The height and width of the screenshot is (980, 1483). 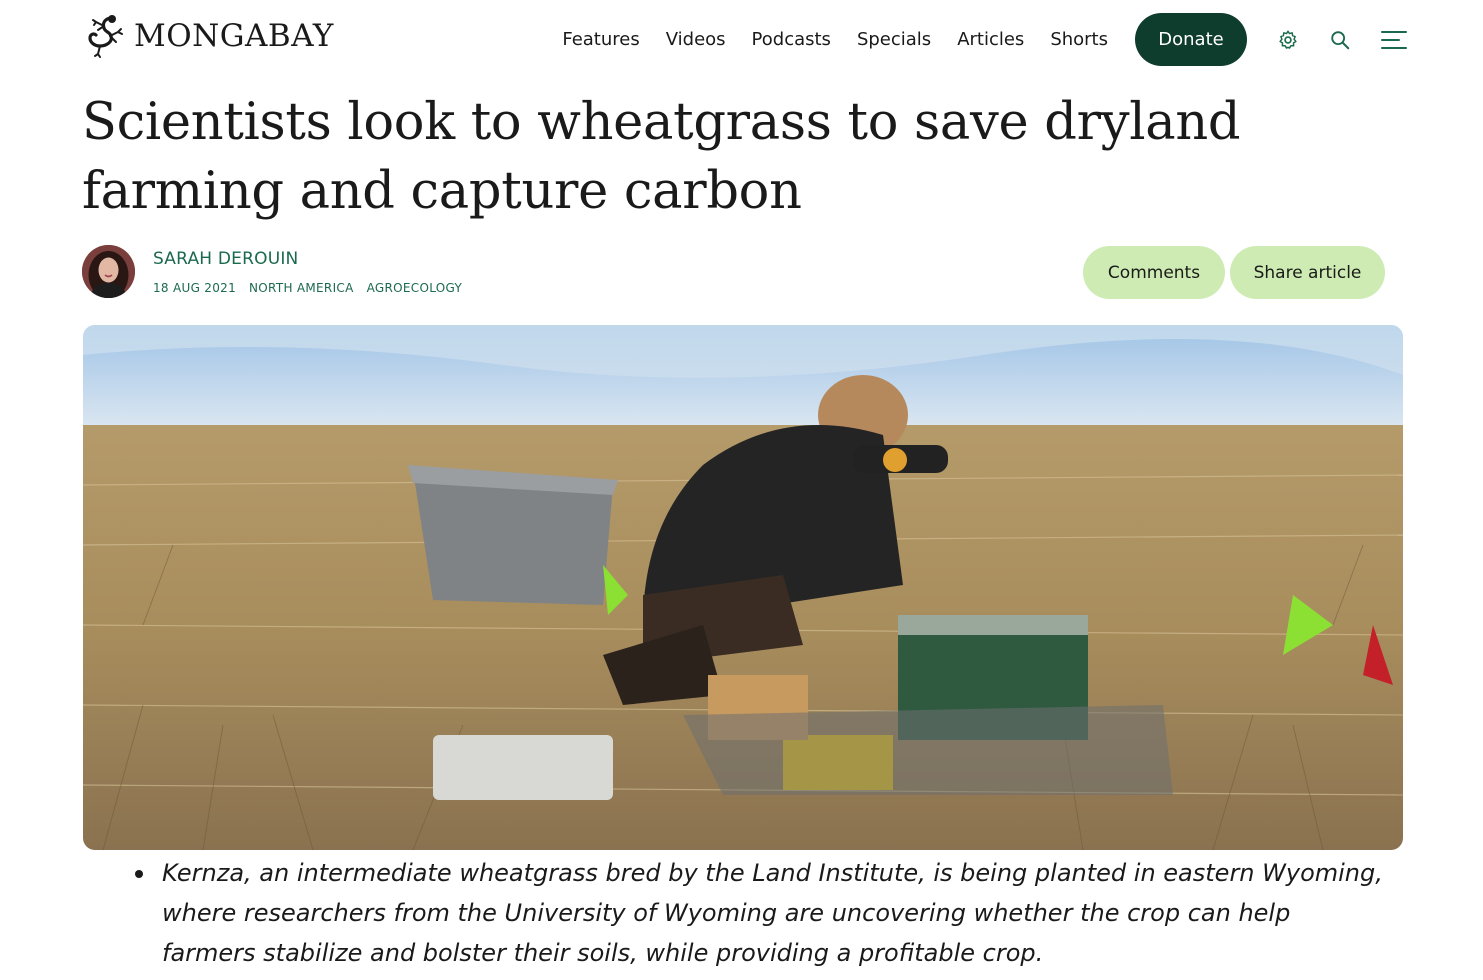 What do you see at coordinates (990, 39) in the screenshot?
I see `nav-articles: Articles` at bounding box center [990, 39].